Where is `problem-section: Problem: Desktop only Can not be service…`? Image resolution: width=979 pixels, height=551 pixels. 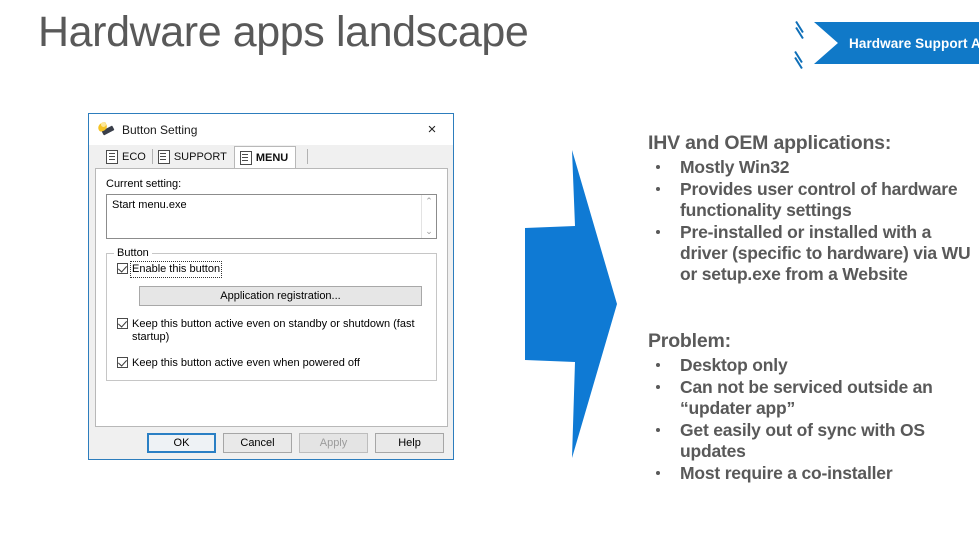 problem-section: Problem: Desktop only Can not be service… is located at coordinates (810, 407).